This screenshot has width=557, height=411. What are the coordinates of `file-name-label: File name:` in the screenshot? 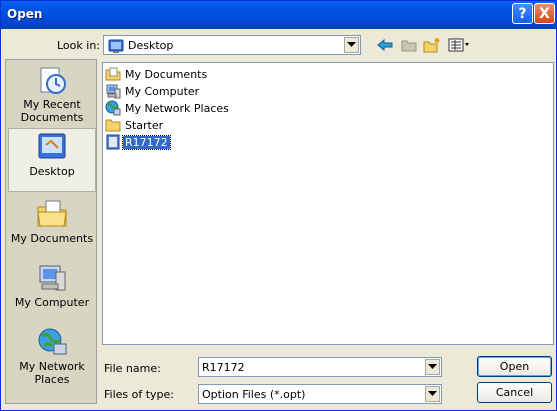 It's located at (132, 368).